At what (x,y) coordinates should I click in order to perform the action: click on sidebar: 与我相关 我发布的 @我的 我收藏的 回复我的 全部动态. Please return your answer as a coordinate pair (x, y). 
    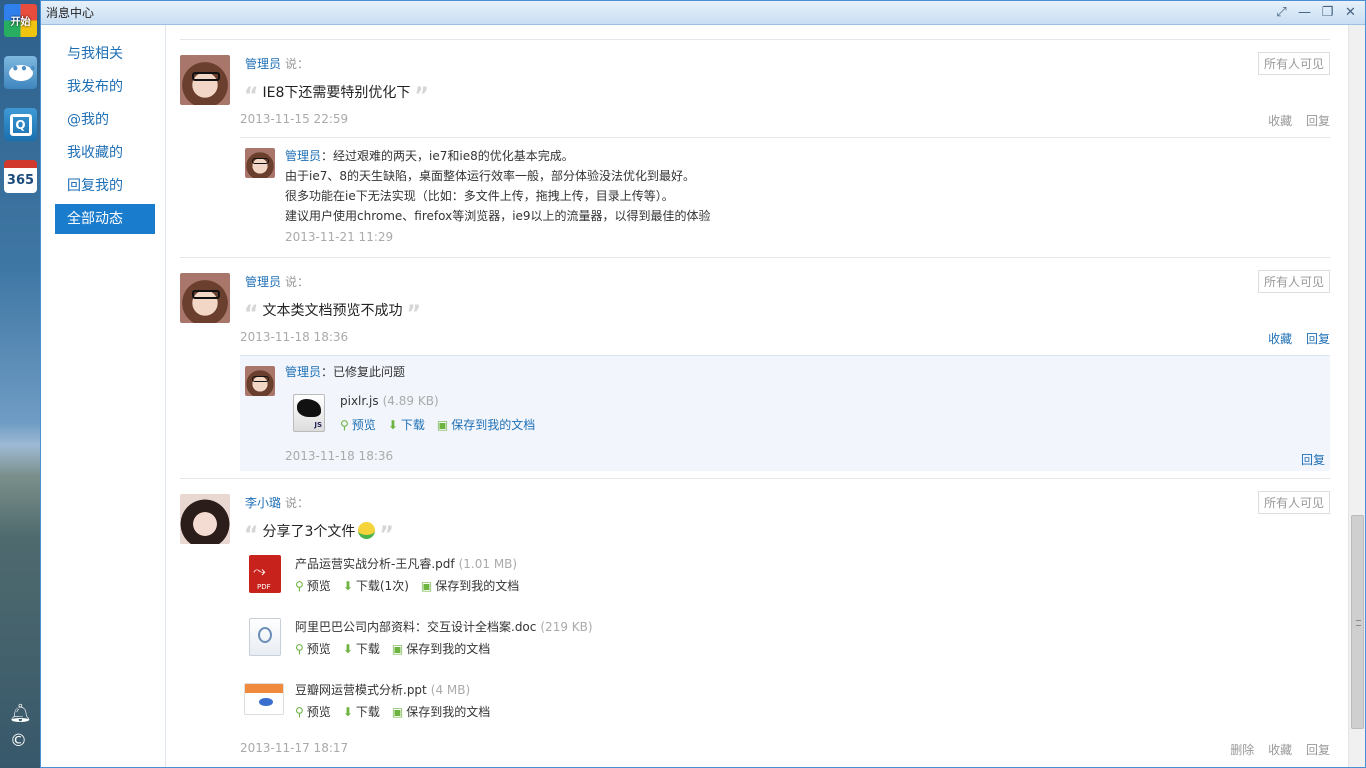
    Looking at the image, I should click on (103, 396).